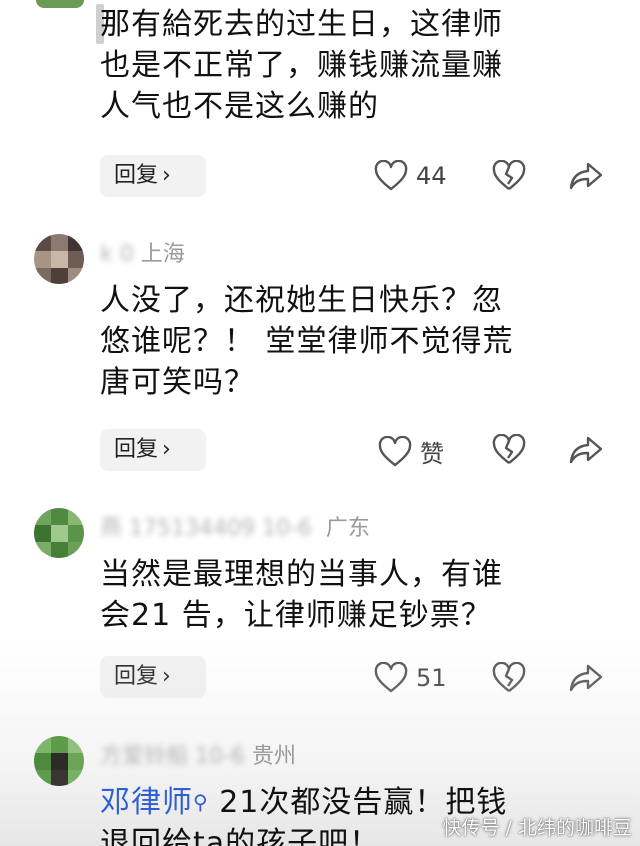 The height and width of the screenshot is (846, 640). Describe the element at coordinates (431, 678) in the screenshot. I see `like-count: 51` at that location.